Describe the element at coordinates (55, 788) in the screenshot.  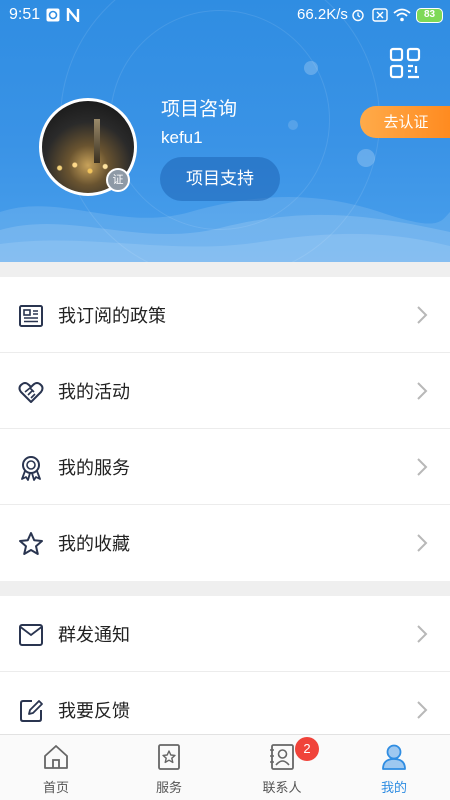
I see `tab-label: 首页` at that location.